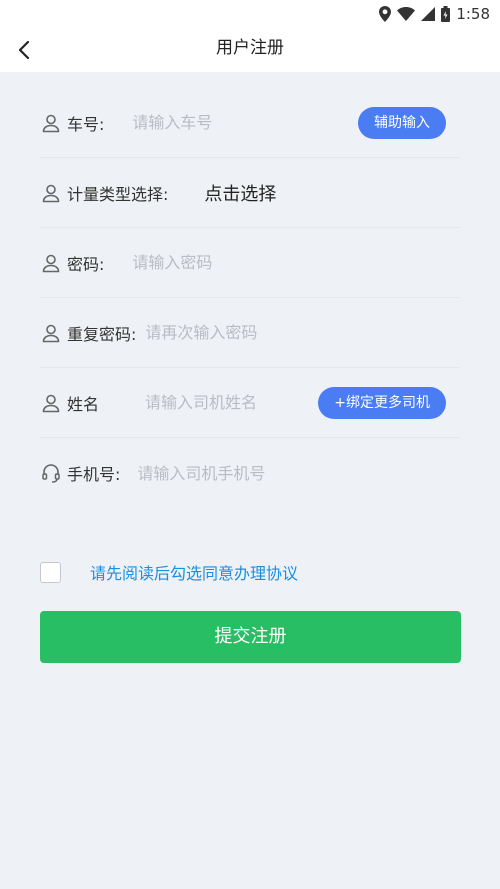  I want to click on name-row: 姓名 +绑定更多司机, so click(250, 403).